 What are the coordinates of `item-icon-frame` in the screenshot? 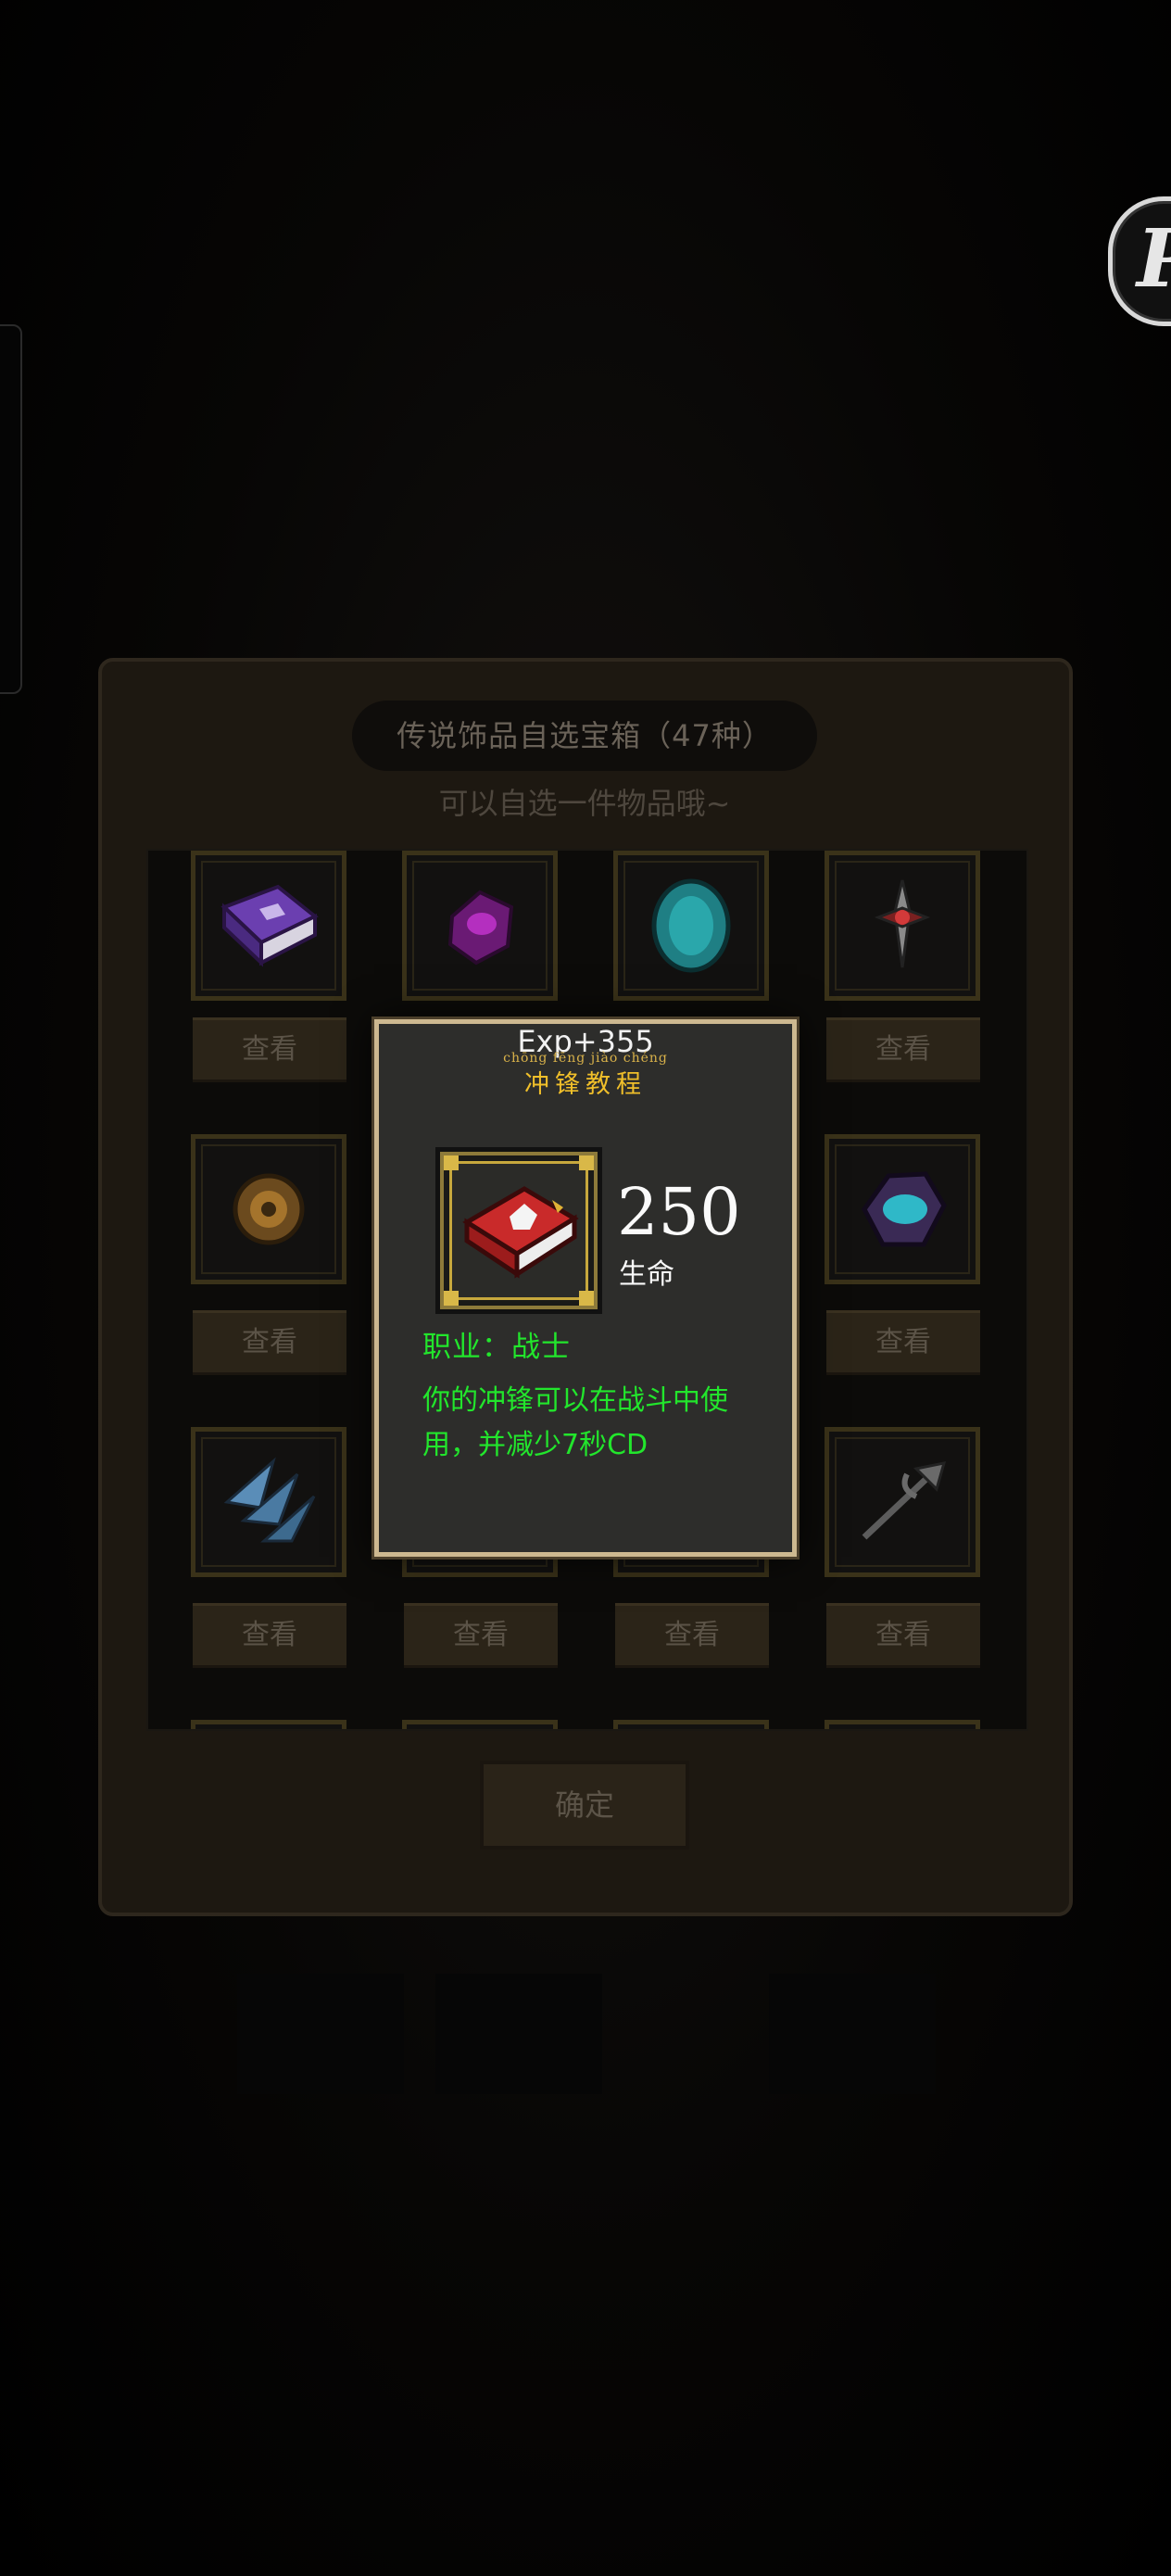 It's located at (519, 1230).